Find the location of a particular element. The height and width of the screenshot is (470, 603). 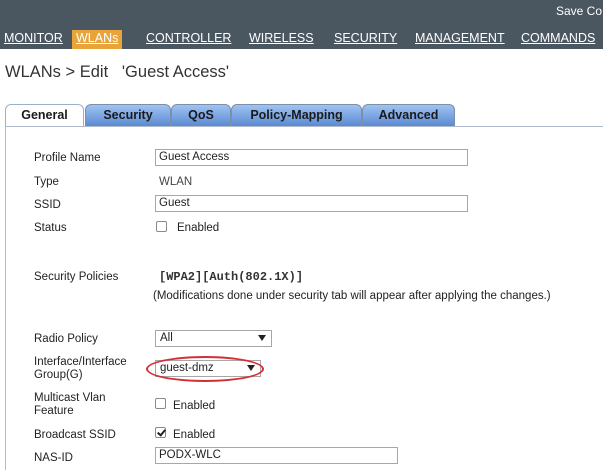

multicast-vlan-enabled-checkbox is located at coordinates (160, 403).